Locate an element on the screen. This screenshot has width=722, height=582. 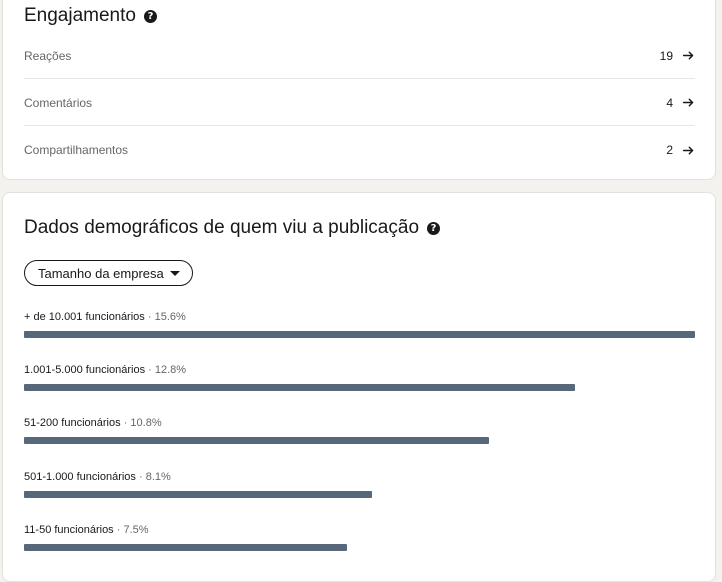
bar-label: 11-50 funcionários is located at coordinates (69, 530).